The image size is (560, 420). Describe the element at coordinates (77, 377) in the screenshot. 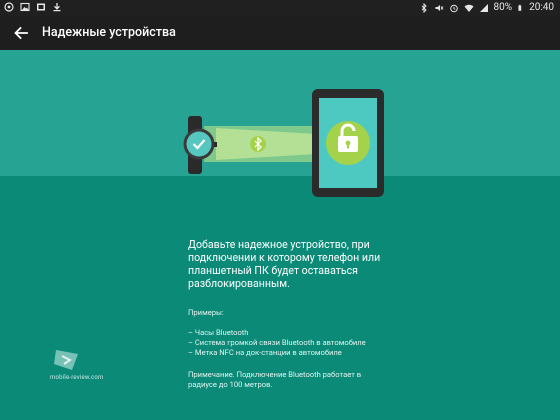

I see `watermark-text: mobile-review.com` at that location.